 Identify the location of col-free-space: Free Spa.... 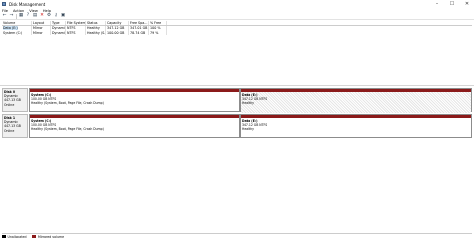
(139, 23).